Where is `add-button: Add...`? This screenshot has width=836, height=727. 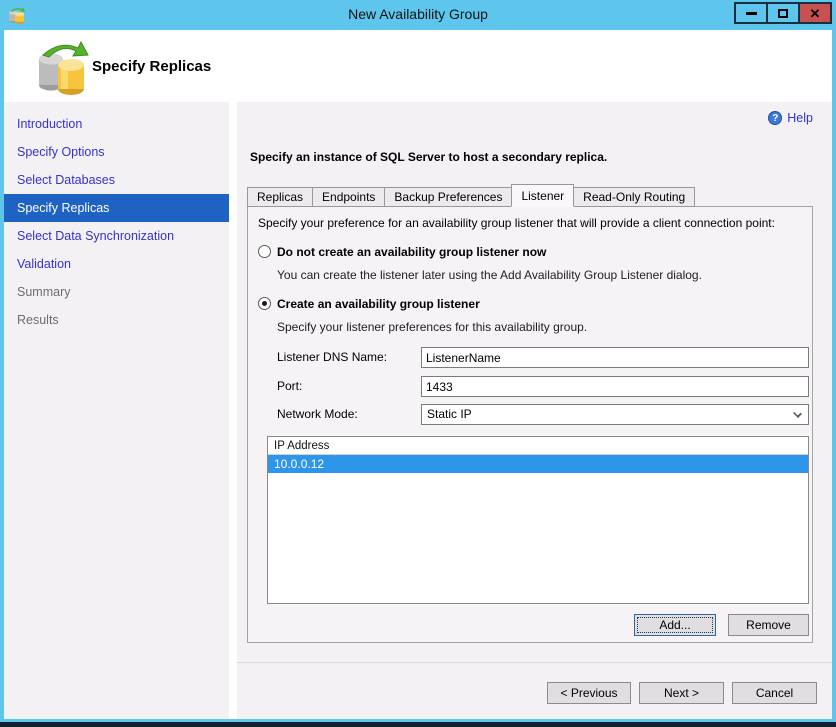
add-button: Add... is located at coordinates (675, 625).